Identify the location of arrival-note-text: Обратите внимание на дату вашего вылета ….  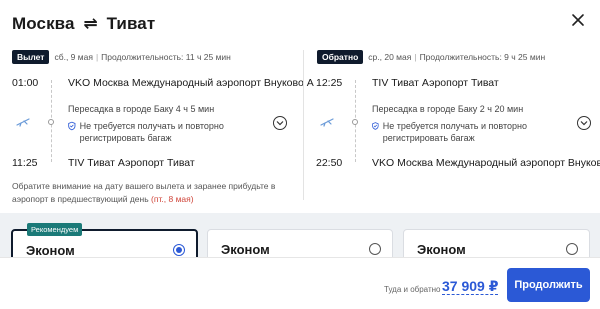
(144, 192).